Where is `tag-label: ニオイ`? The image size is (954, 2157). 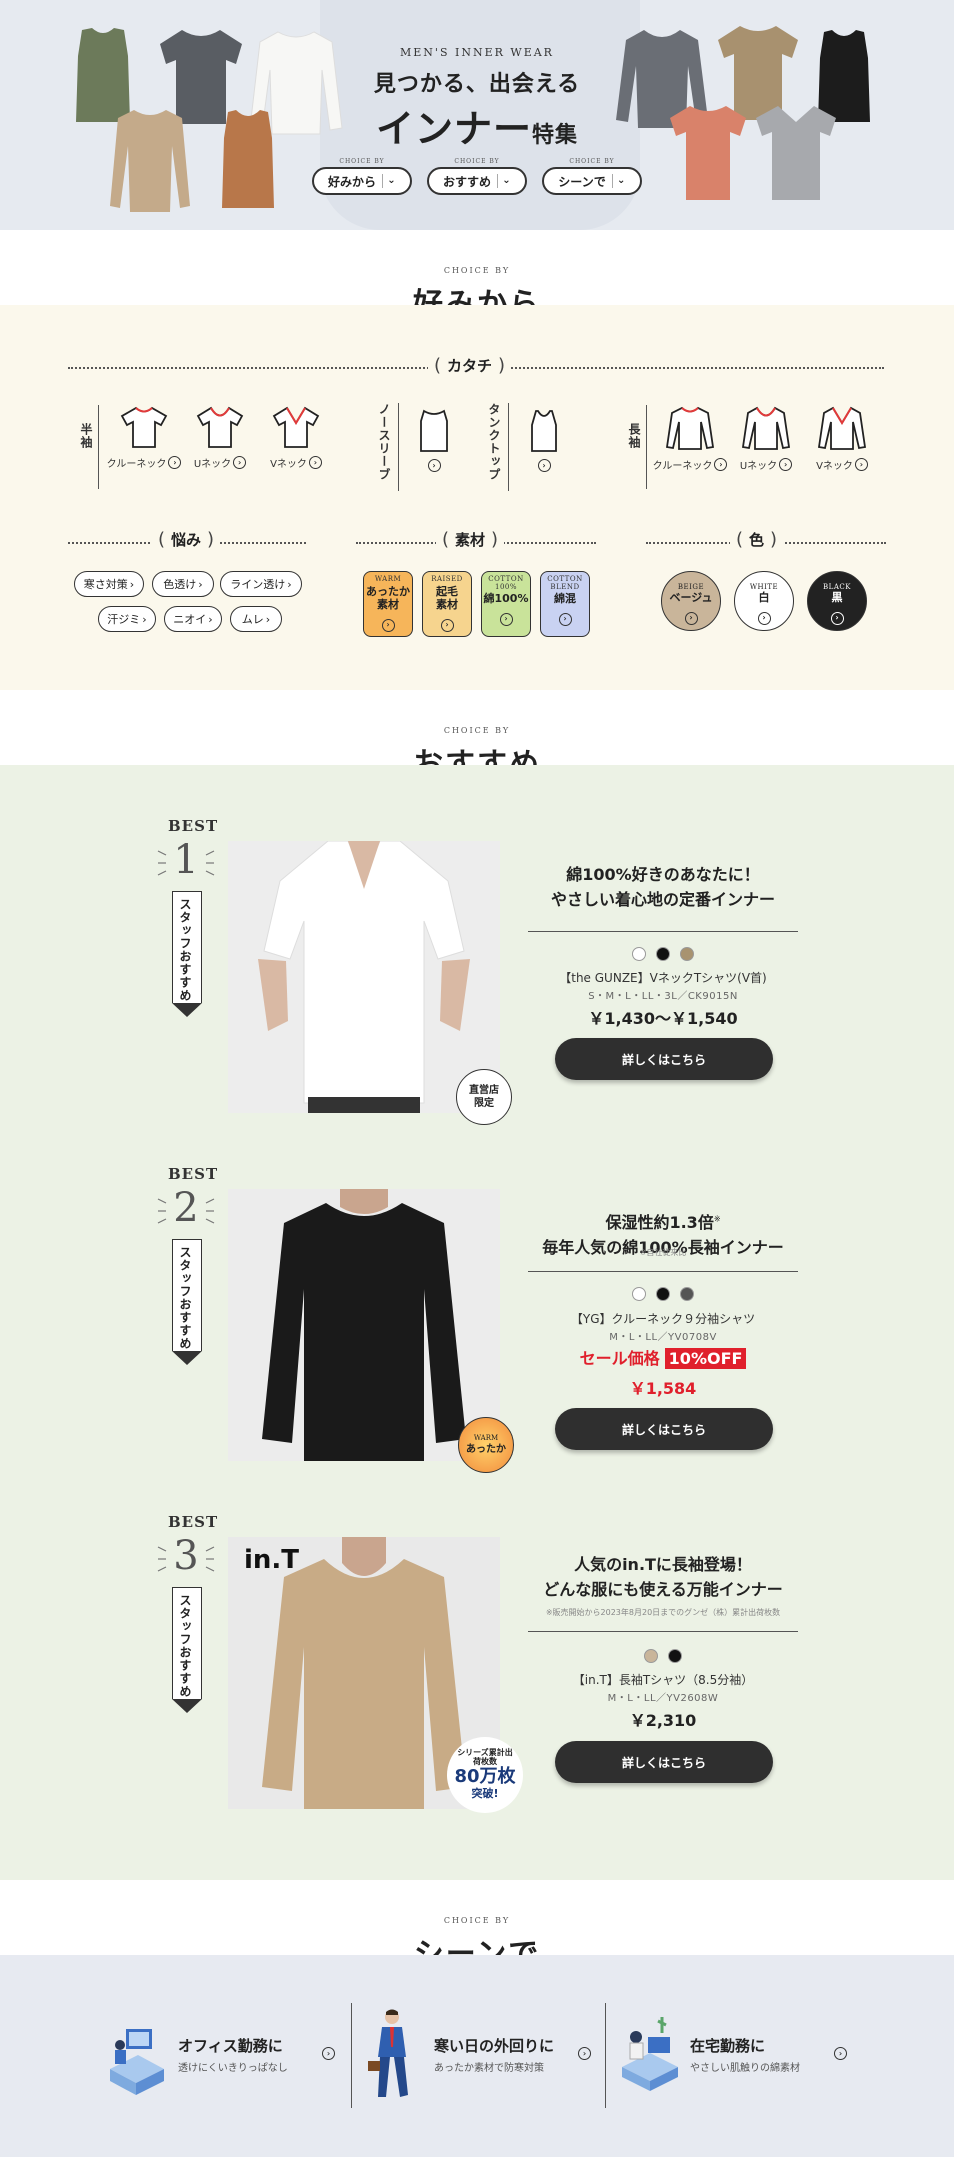
tag-label: ニオイ is located at coordinates (190, 619).